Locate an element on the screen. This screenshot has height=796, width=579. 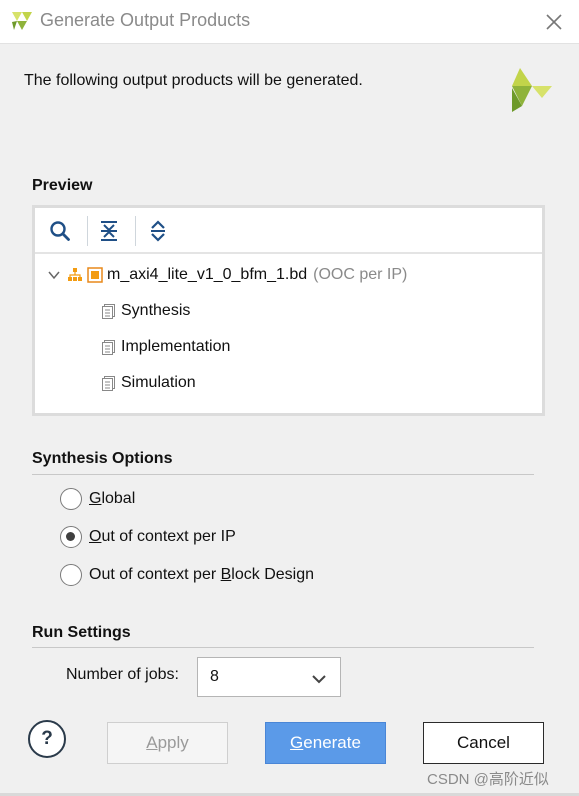
help-button: ? is located at coordinates (47, 739).